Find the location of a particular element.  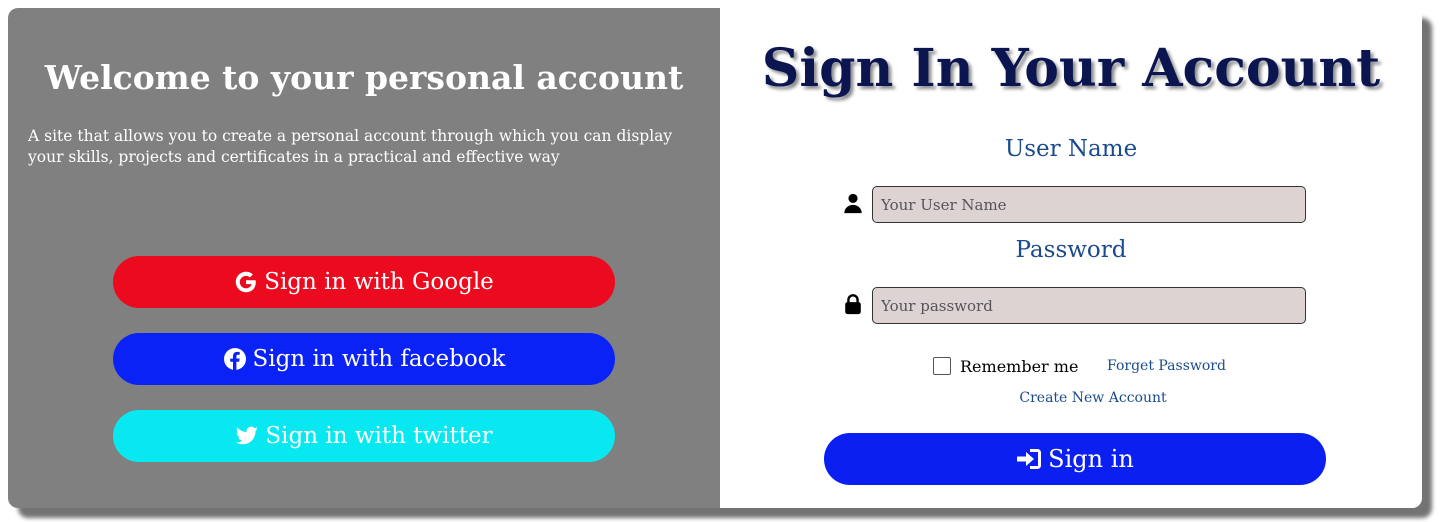

welcome-heading: Welcome to your personal account is located at coordinates (364, 77).